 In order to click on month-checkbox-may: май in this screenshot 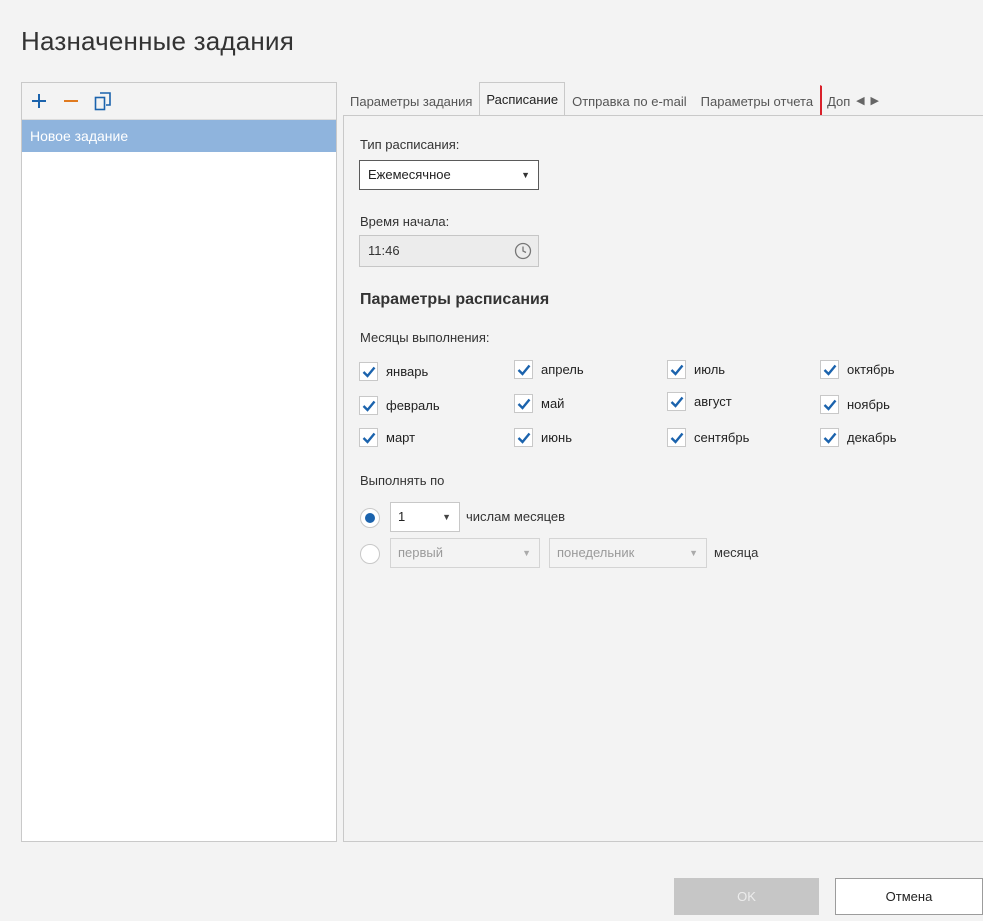, I will do `click(539, 403)`.